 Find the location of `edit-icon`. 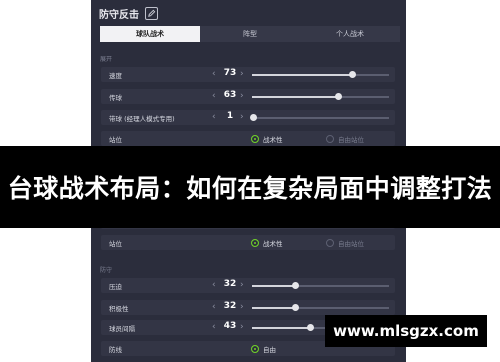

edit-icon is located at coordinates (151, 13).